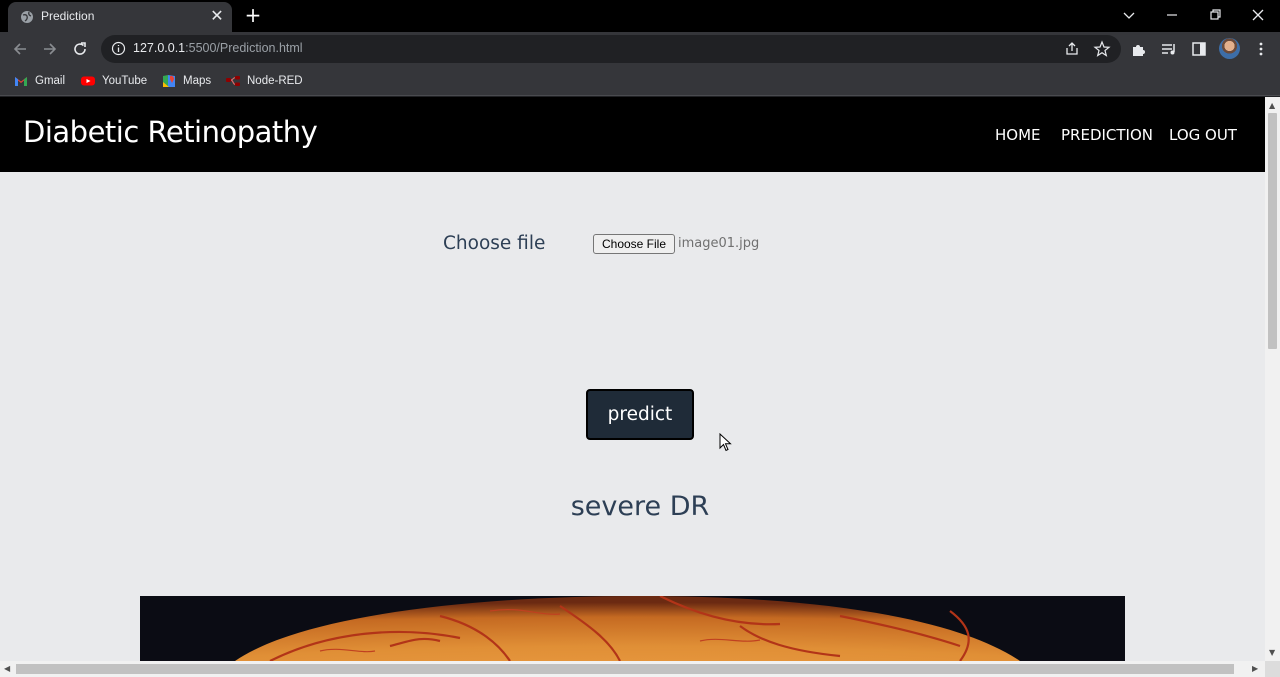  Describe the element at coordinates (68, 16) in the screenshot. I see `tab-title: Prediction` at that location.